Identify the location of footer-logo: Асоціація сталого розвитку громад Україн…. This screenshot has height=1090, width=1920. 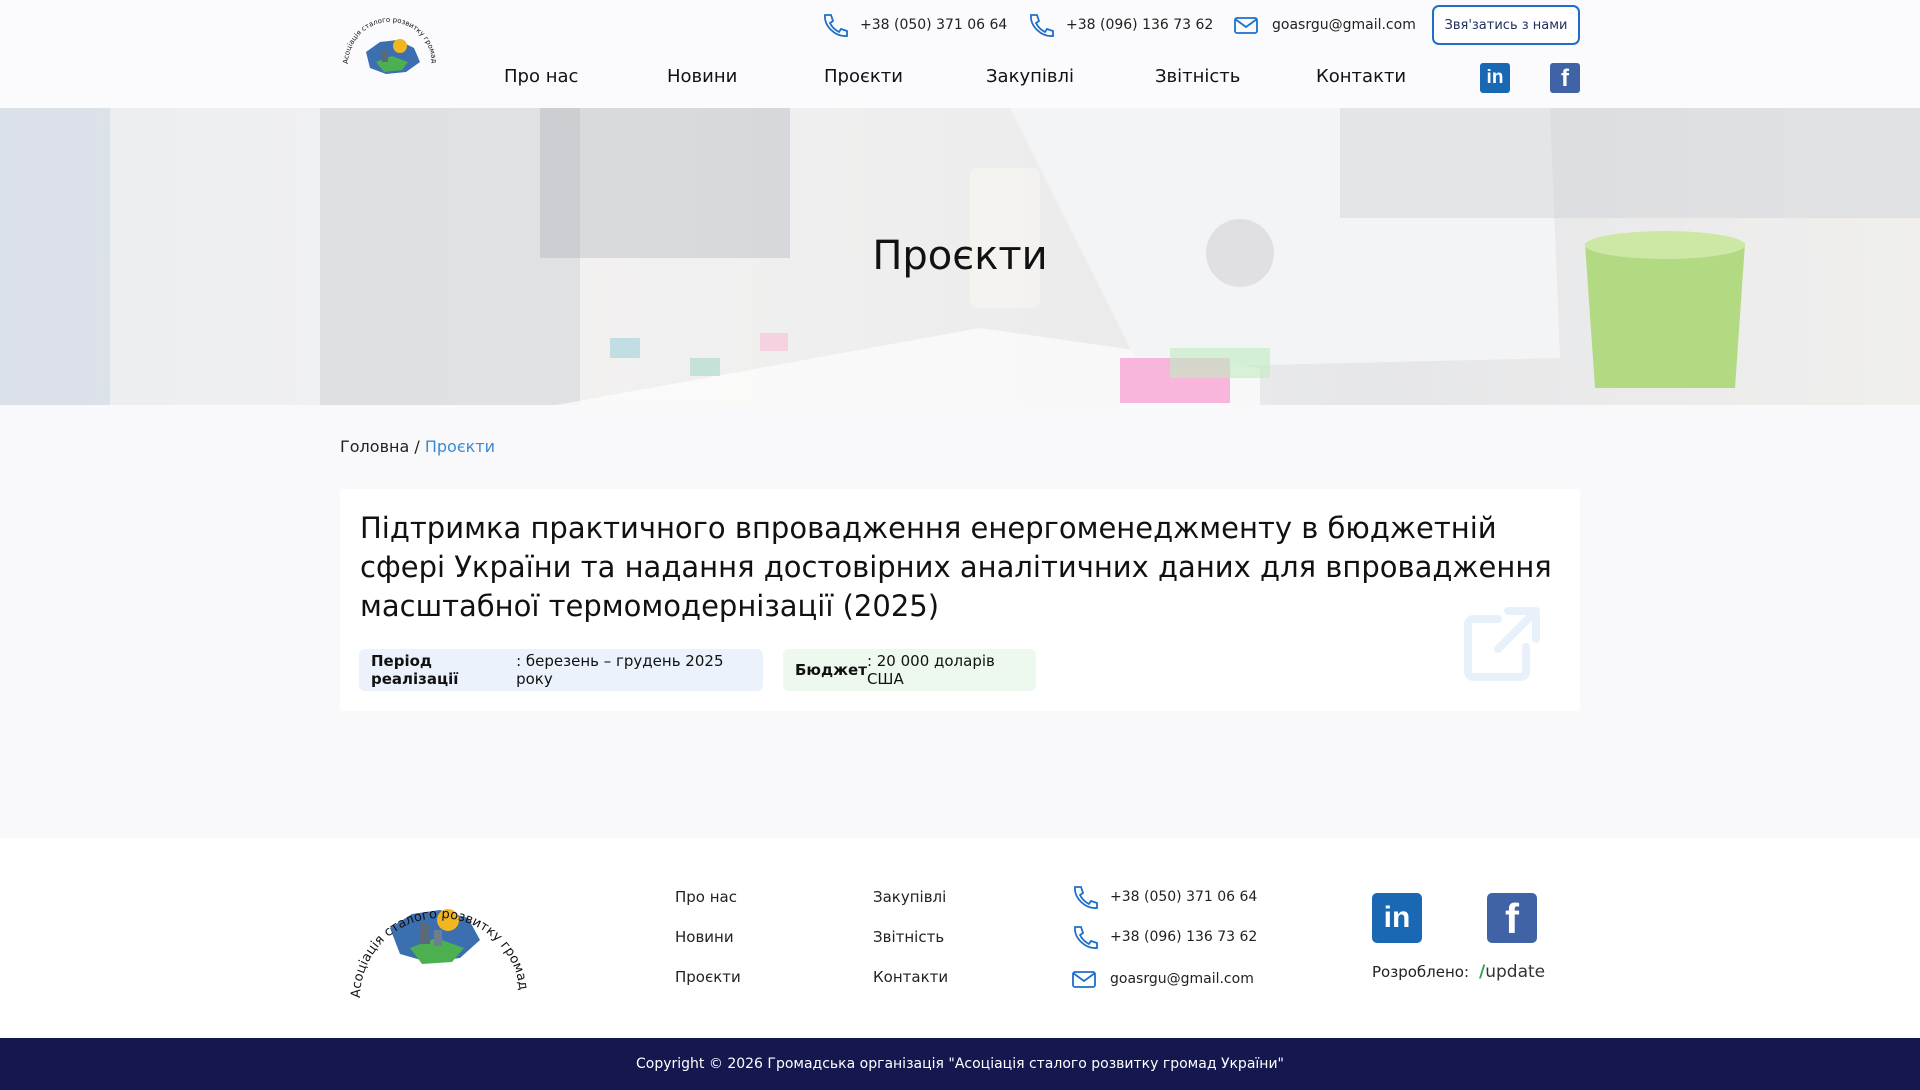
(440, 933).